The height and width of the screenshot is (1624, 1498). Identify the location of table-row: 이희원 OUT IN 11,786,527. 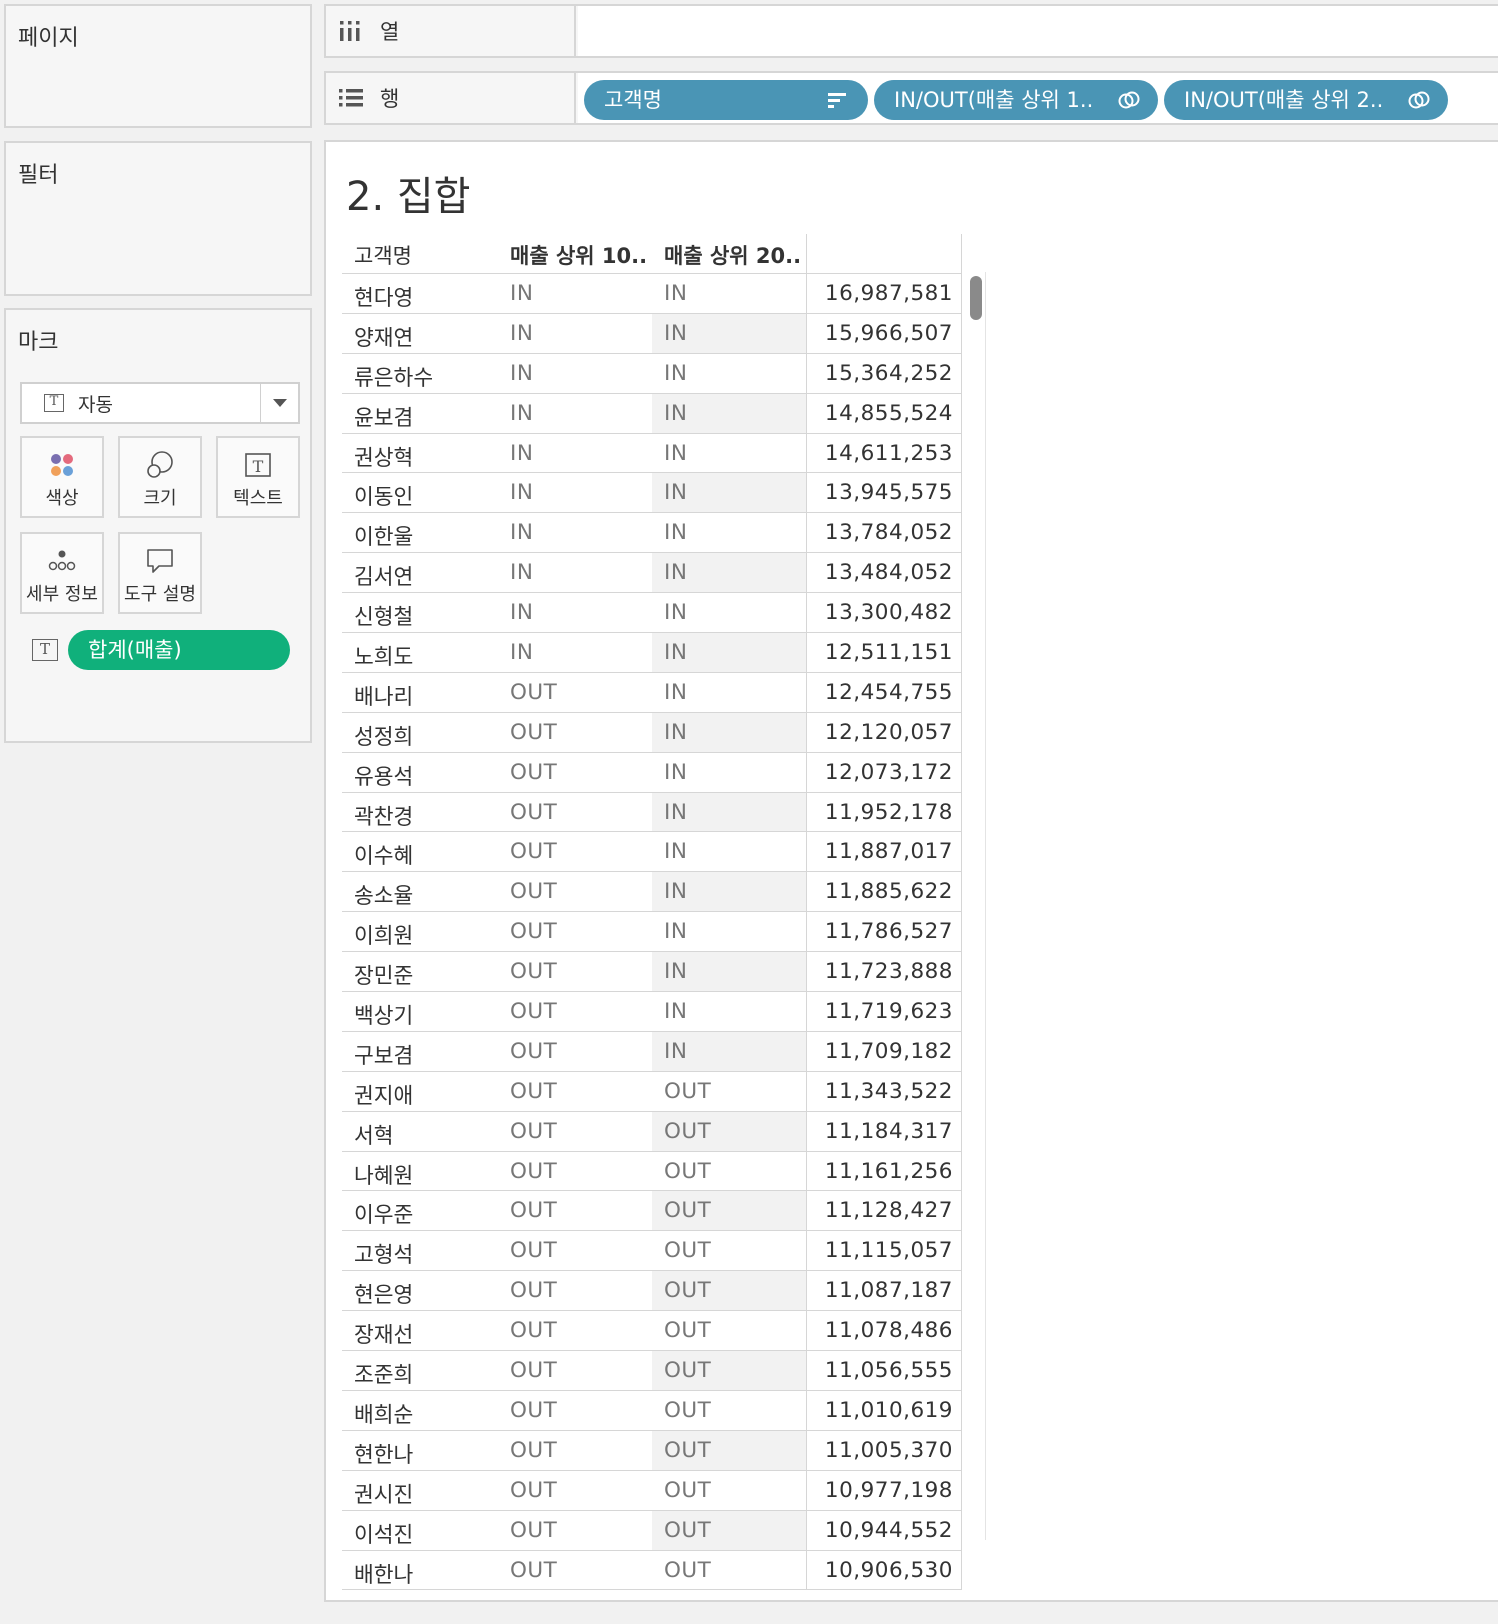
(652, 932).